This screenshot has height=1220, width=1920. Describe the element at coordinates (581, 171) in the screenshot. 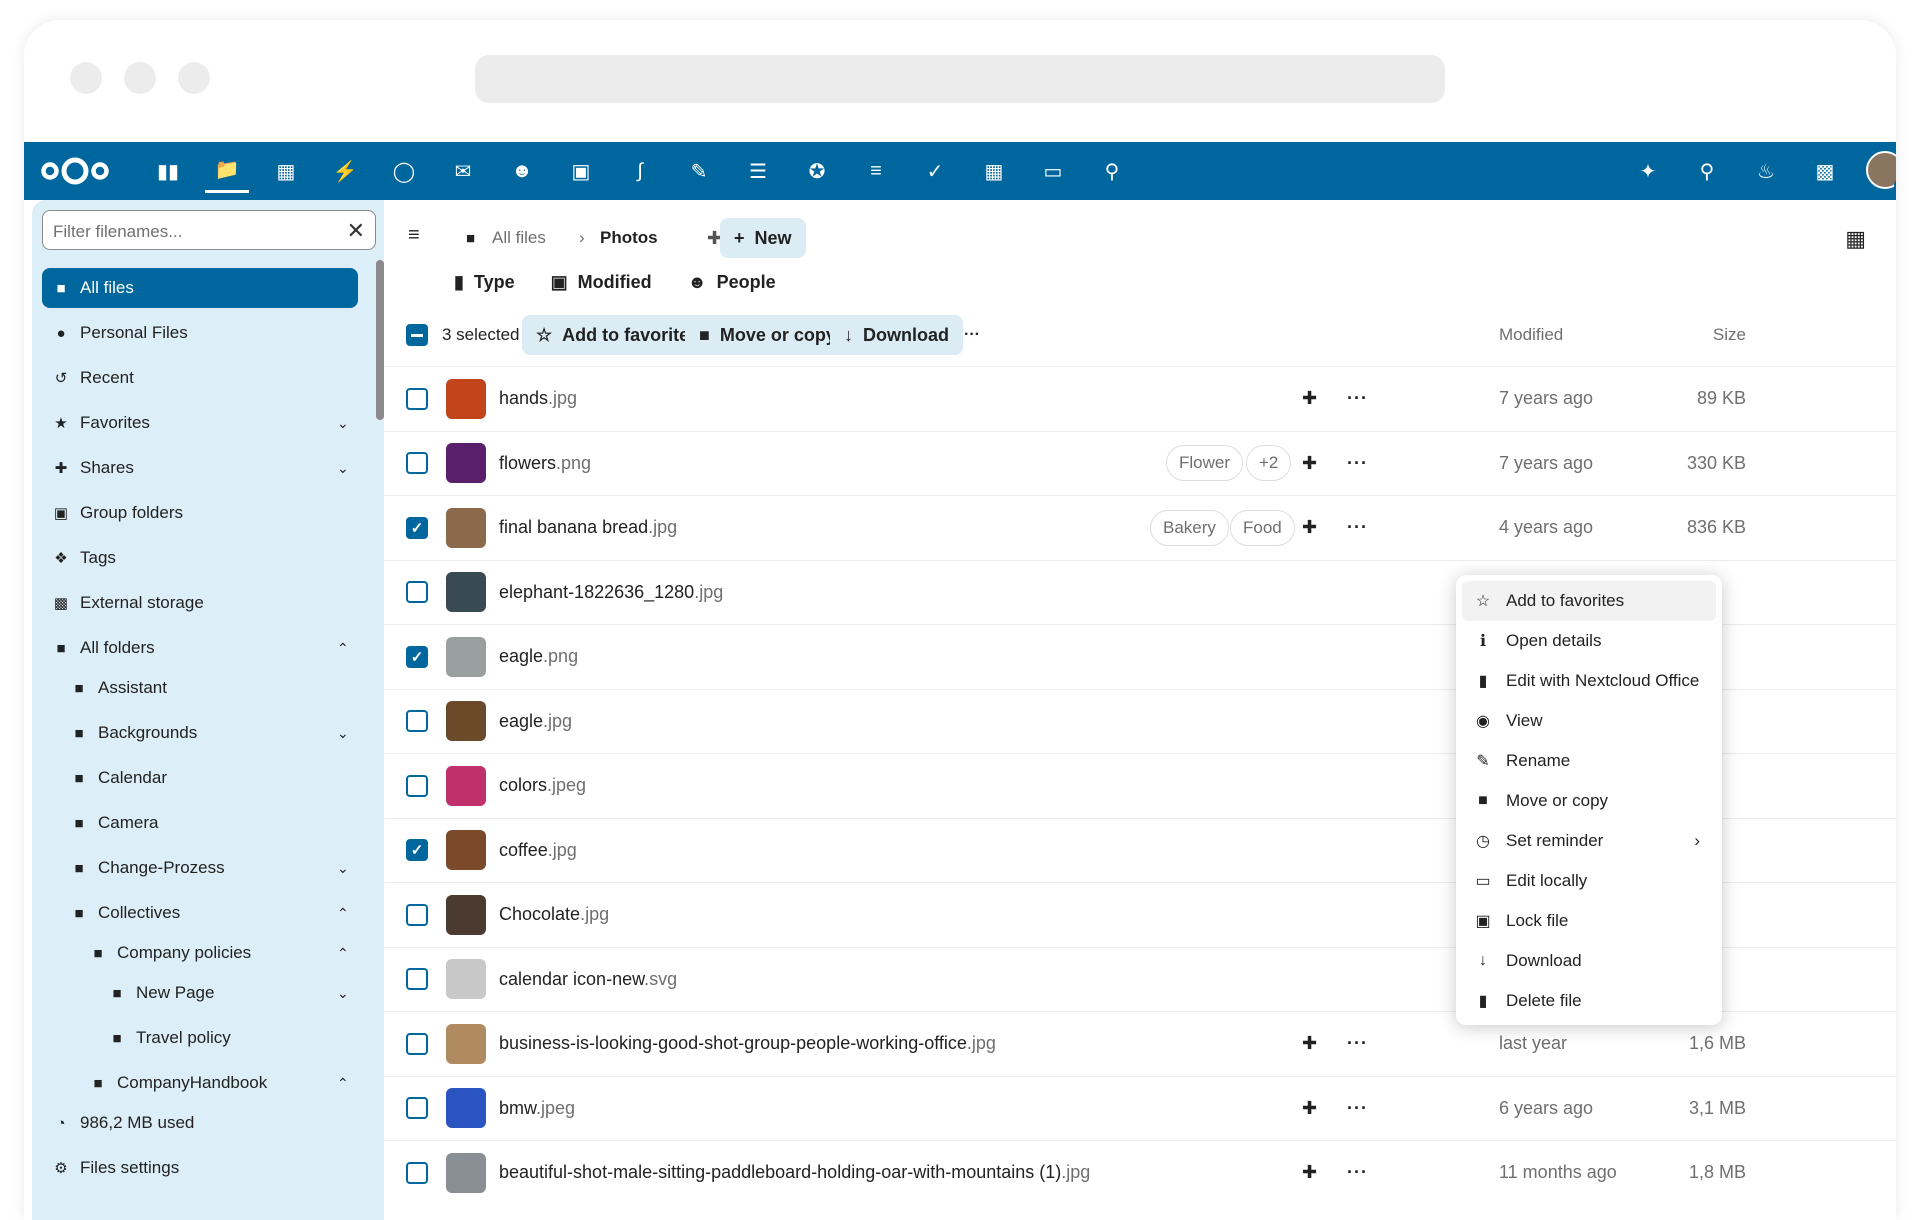

I see `calendar-icon: ▣` at that location.